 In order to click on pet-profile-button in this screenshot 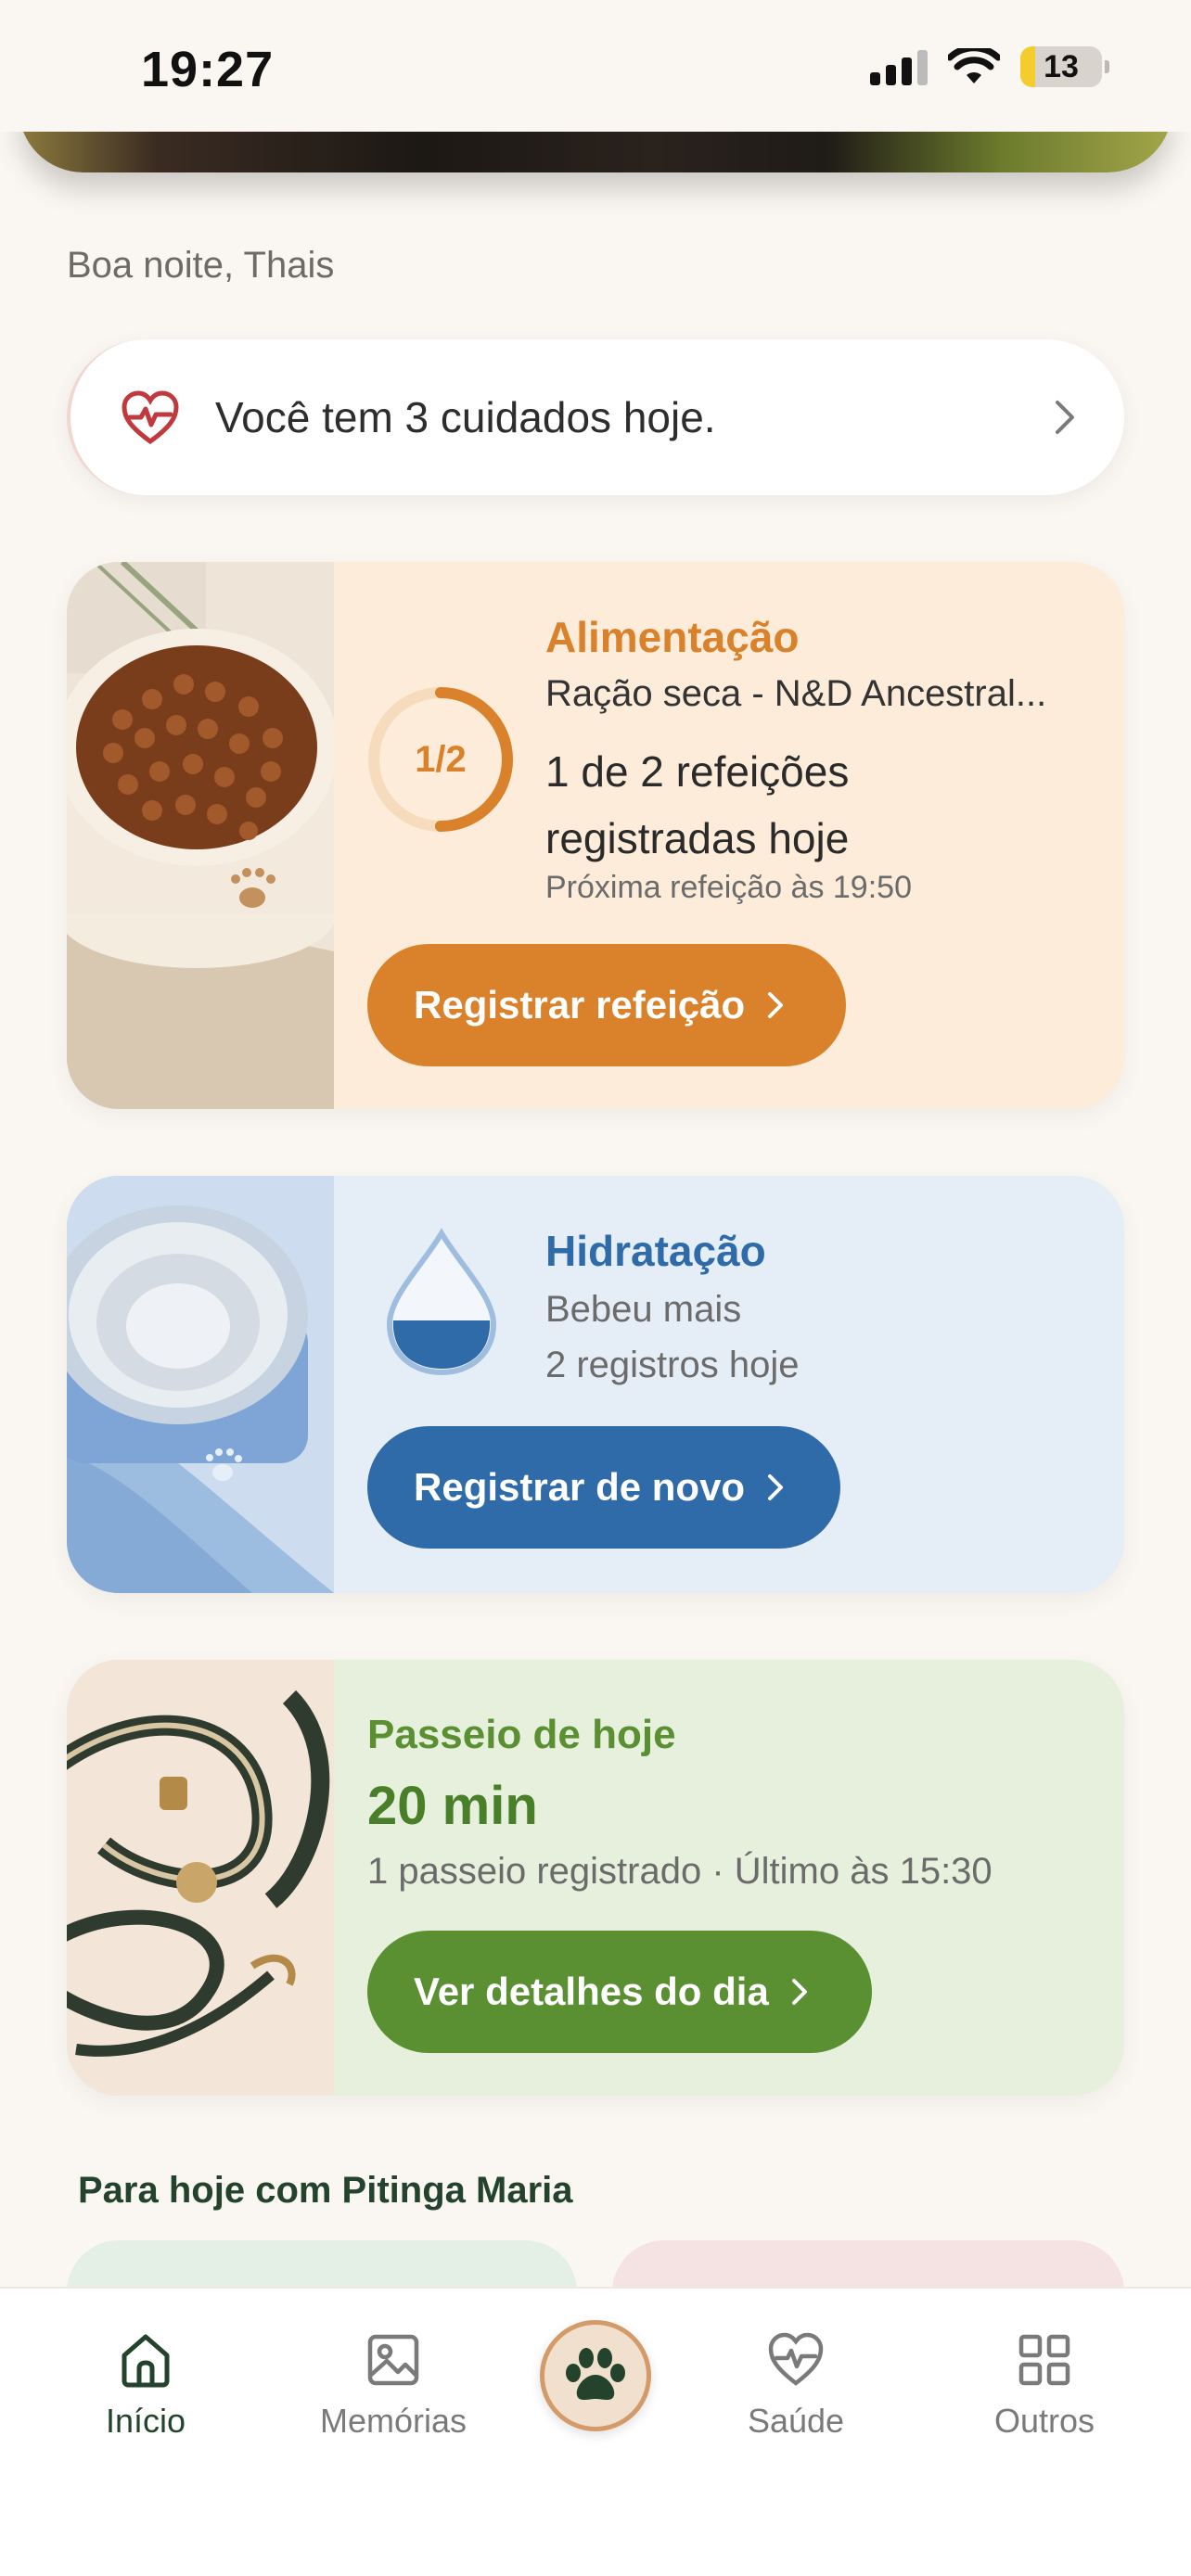, I will do `click(595, 2375)`.